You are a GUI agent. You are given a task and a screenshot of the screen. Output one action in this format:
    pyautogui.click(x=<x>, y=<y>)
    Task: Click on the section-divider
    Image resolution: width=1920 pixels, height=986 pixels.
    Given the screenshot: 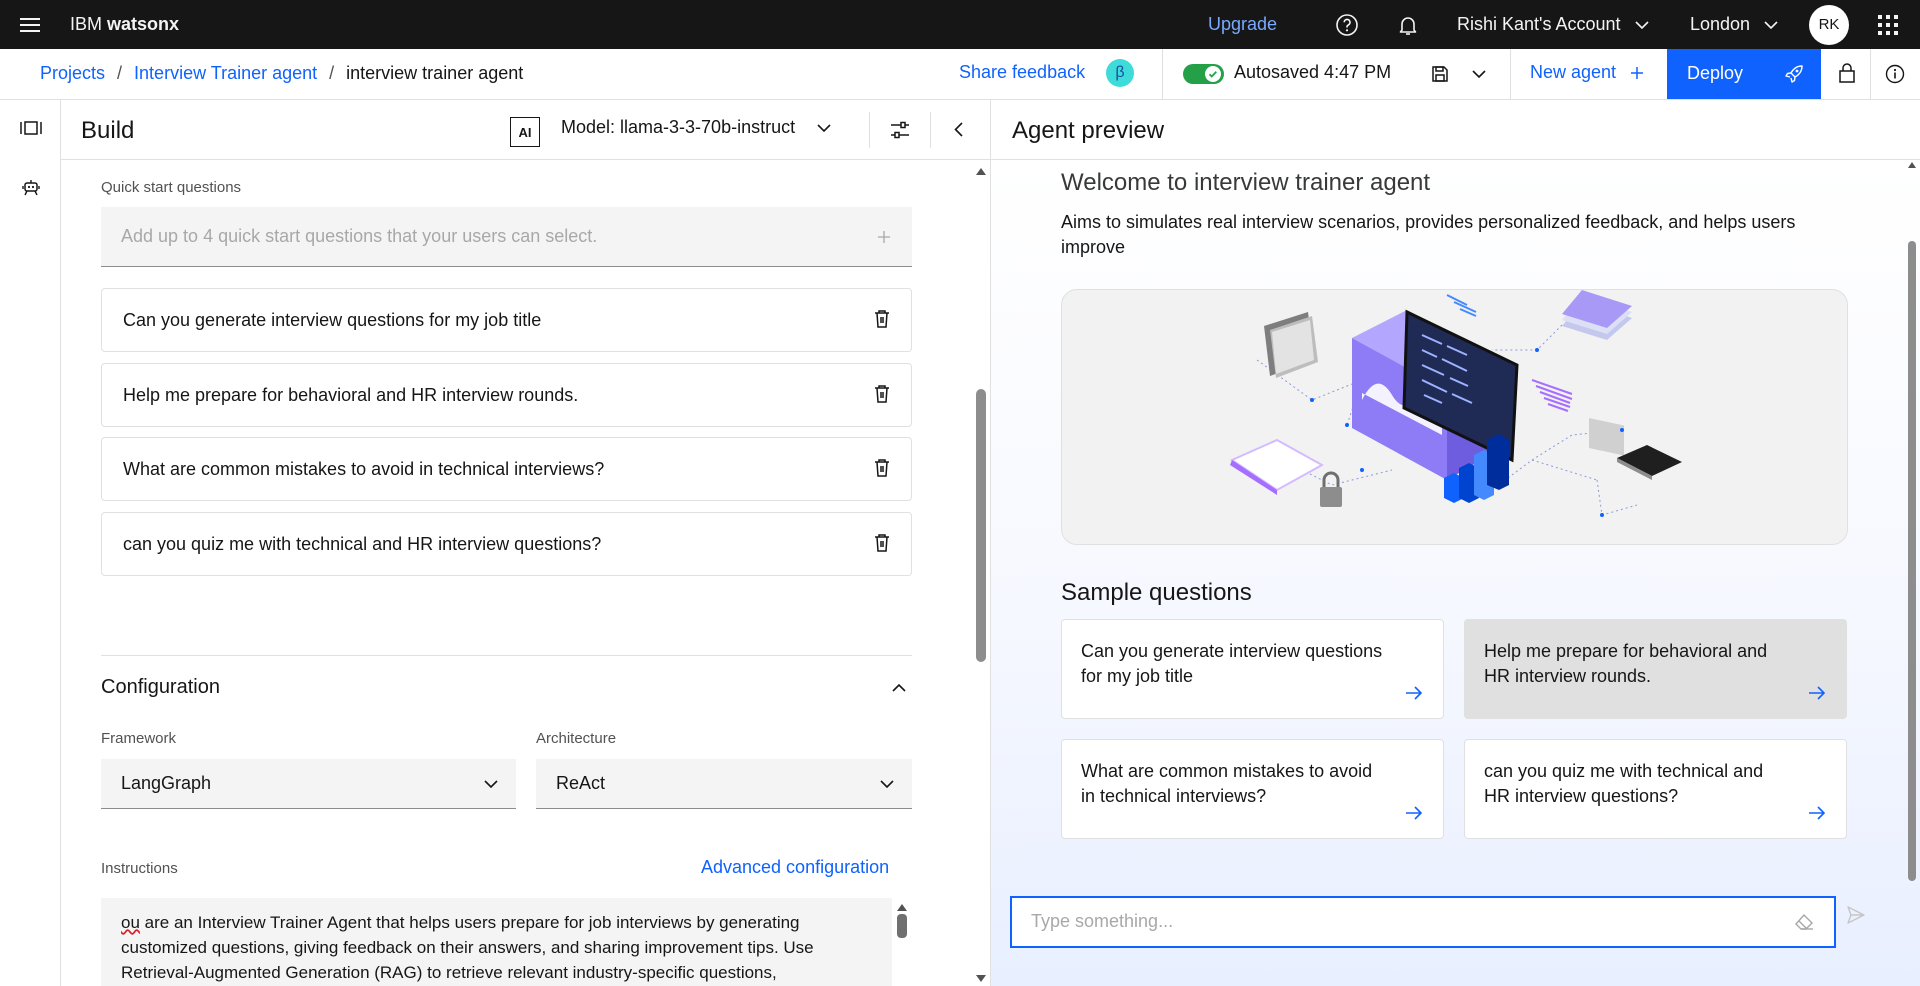 What is the action you would take?
    pyautogui.click(x=506, y=655)
    